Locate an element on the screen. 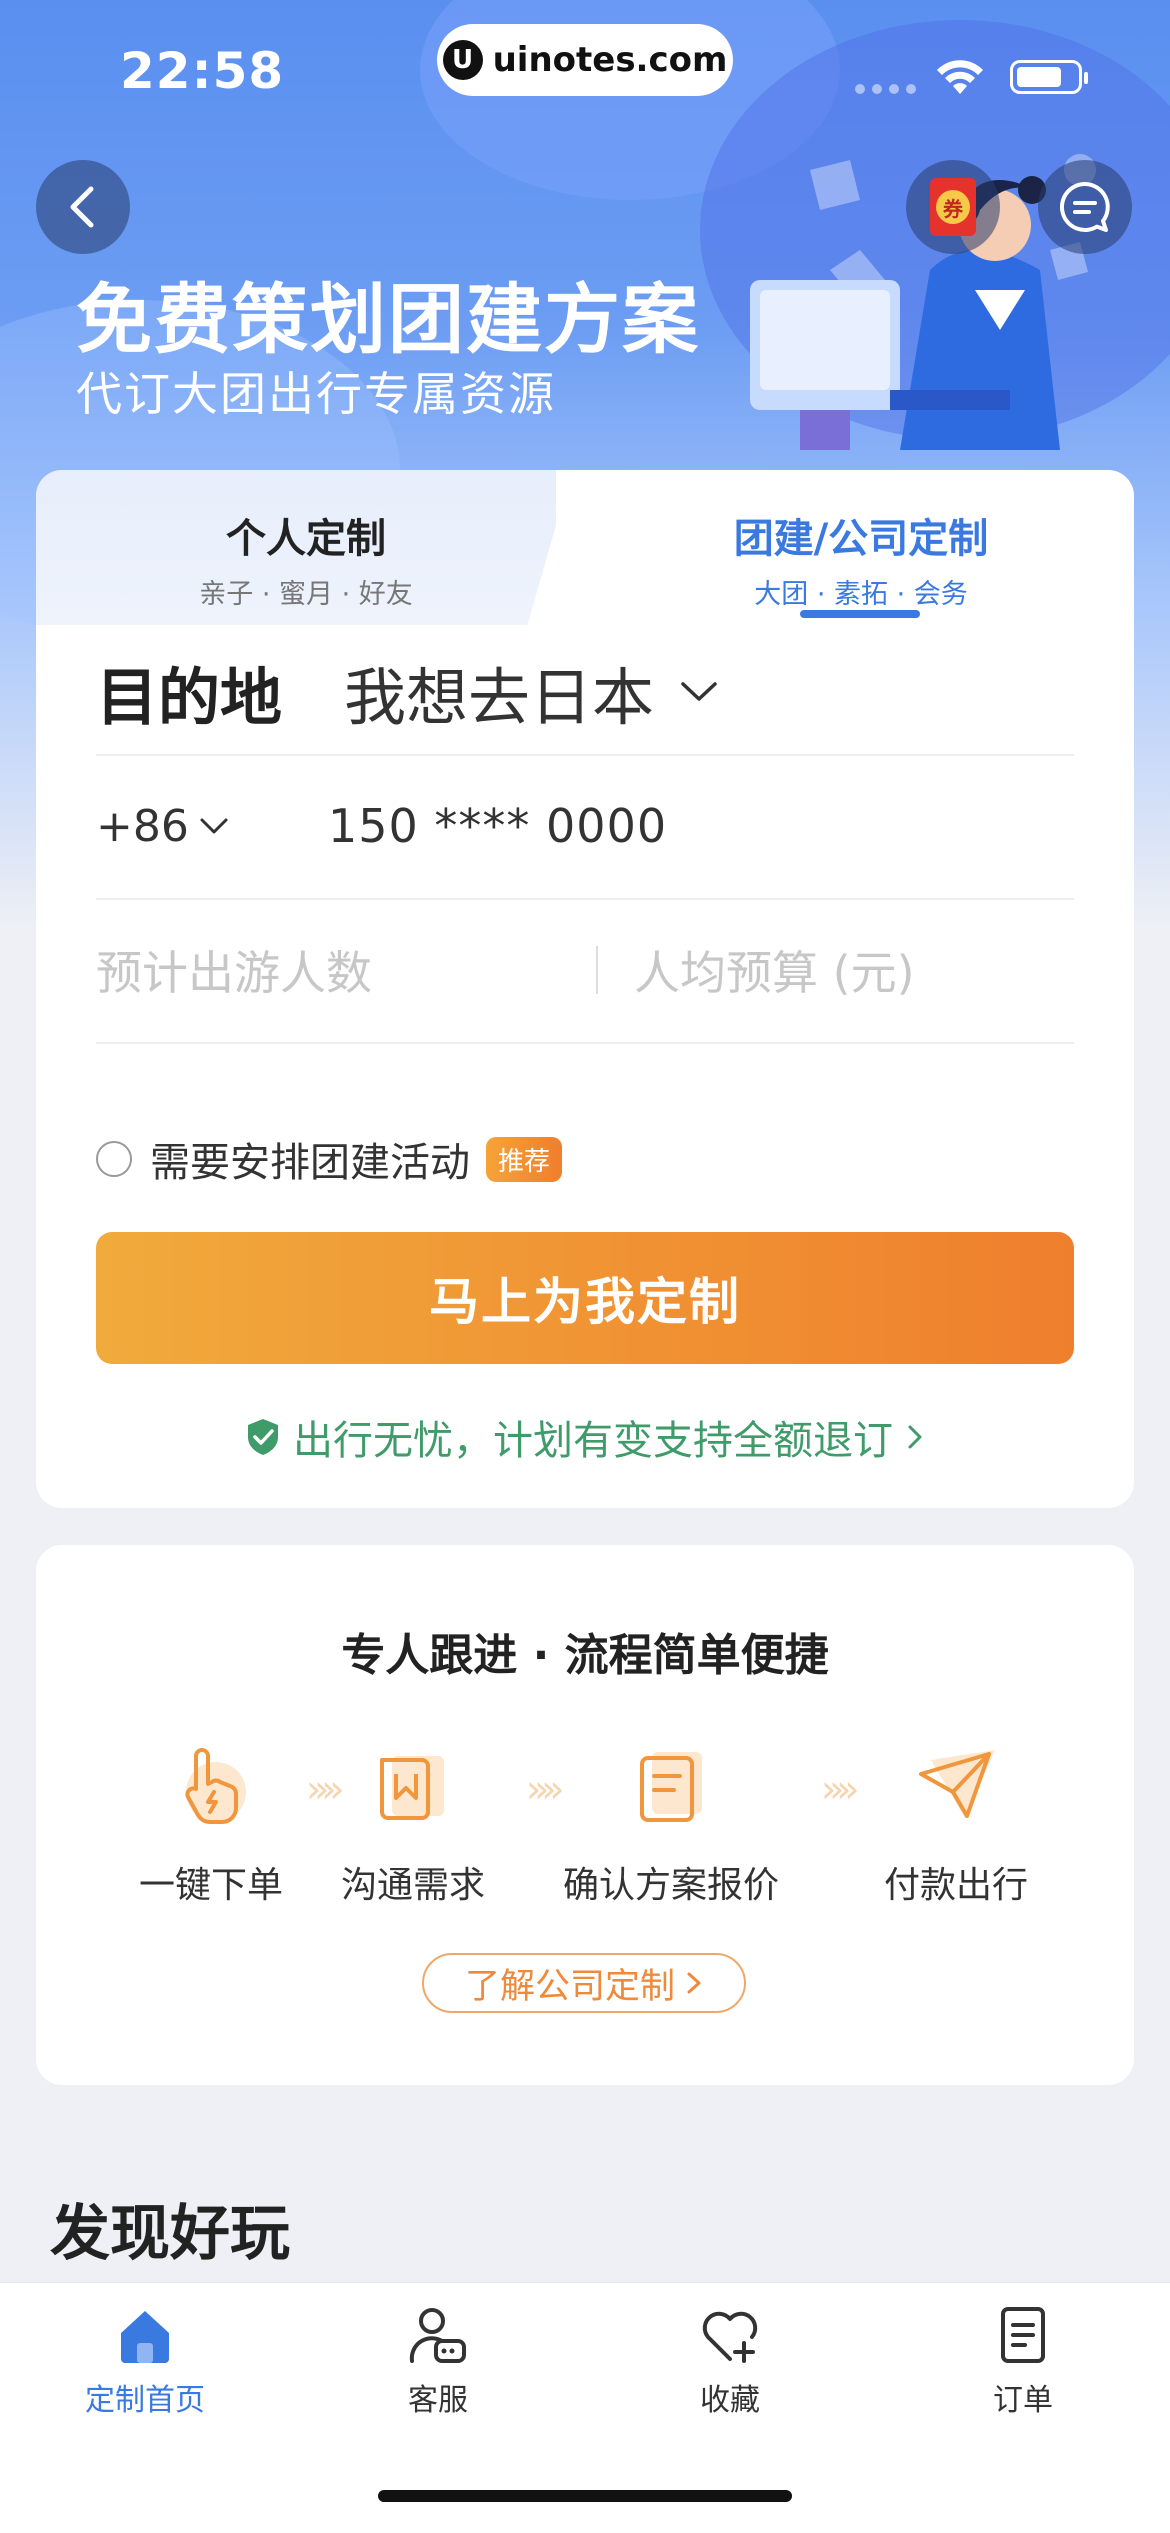  tab-subtitle: 亲子 · 蜜月 · 好友 is located at coordinates (306, 594).